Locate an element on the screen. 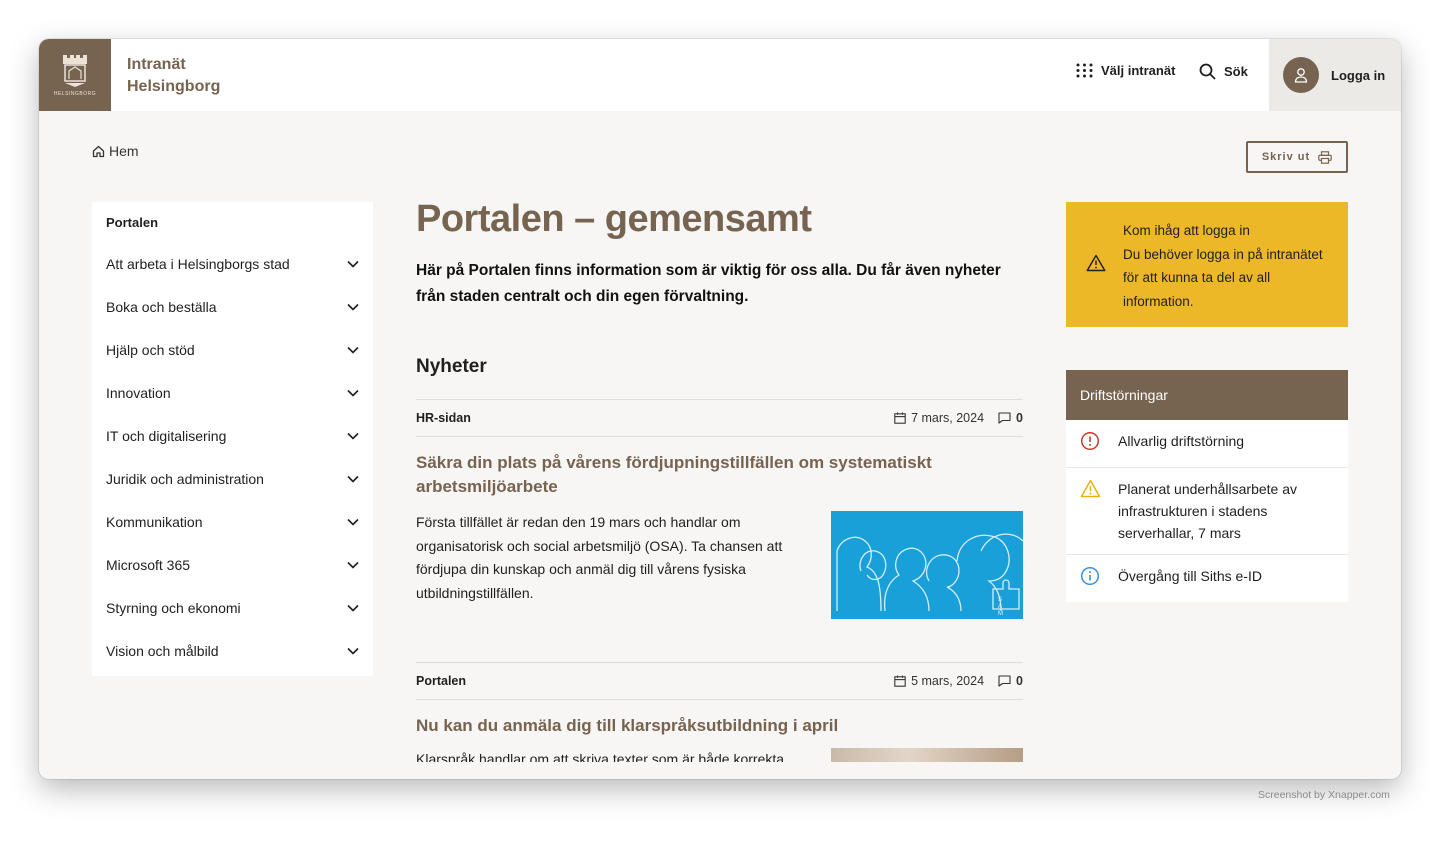 The height and width of the screenshot is (841, 1440). breadcrumb-home-link: Hem is located at coordinates (124, 151).